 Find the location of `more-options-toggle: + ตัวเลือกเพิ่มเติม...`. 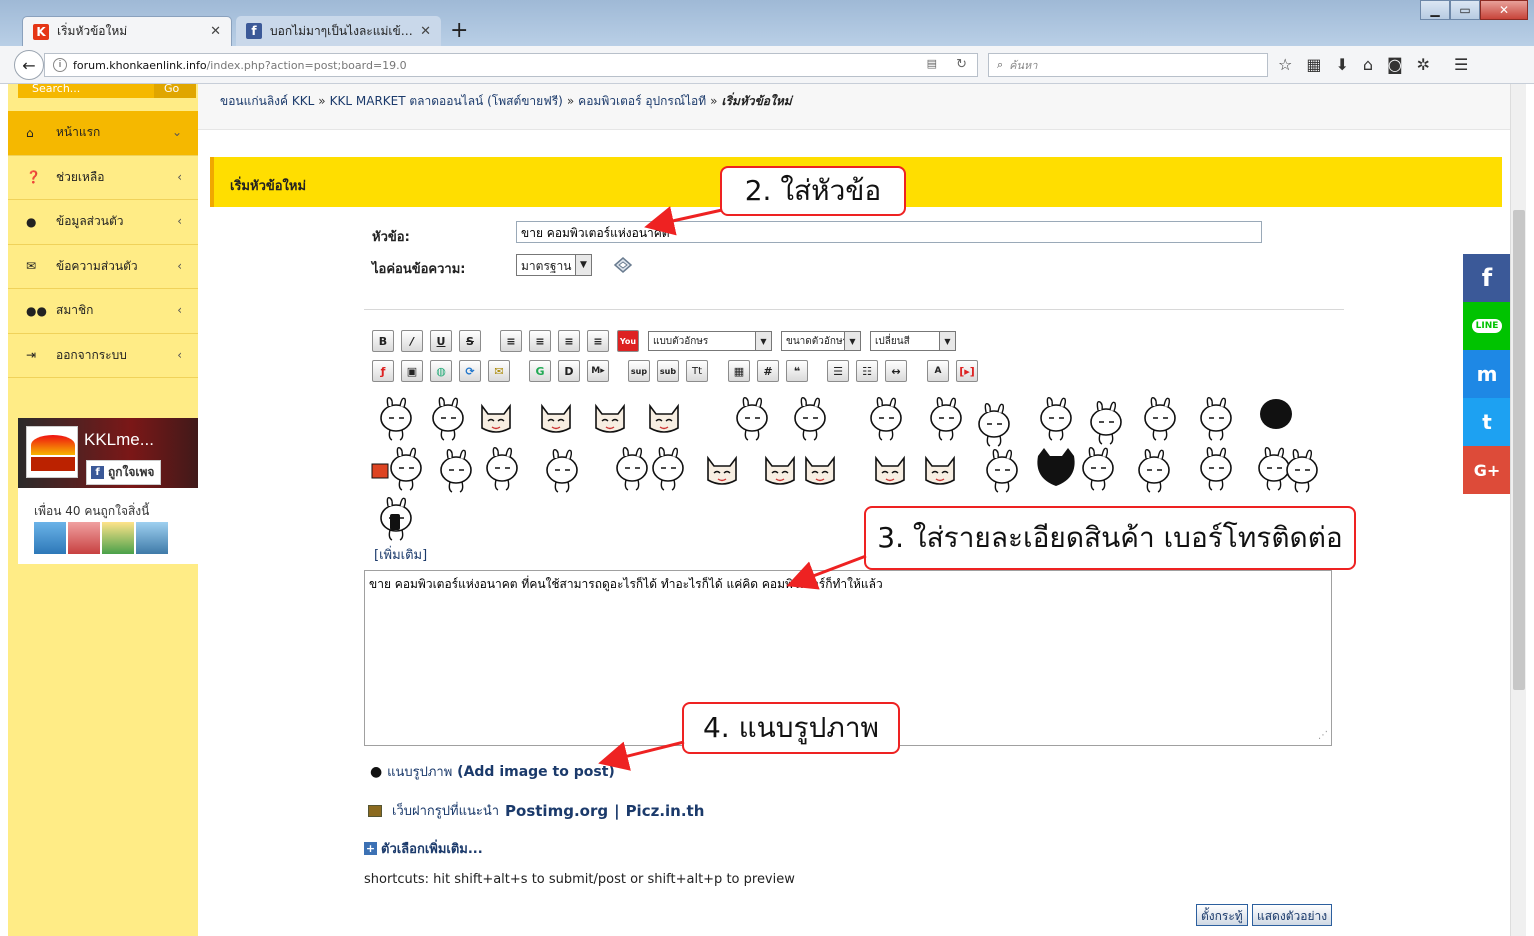

more-options-toggle: + ตัวเลือกเพิ่มเติม... is located at coordinates (423, 848).